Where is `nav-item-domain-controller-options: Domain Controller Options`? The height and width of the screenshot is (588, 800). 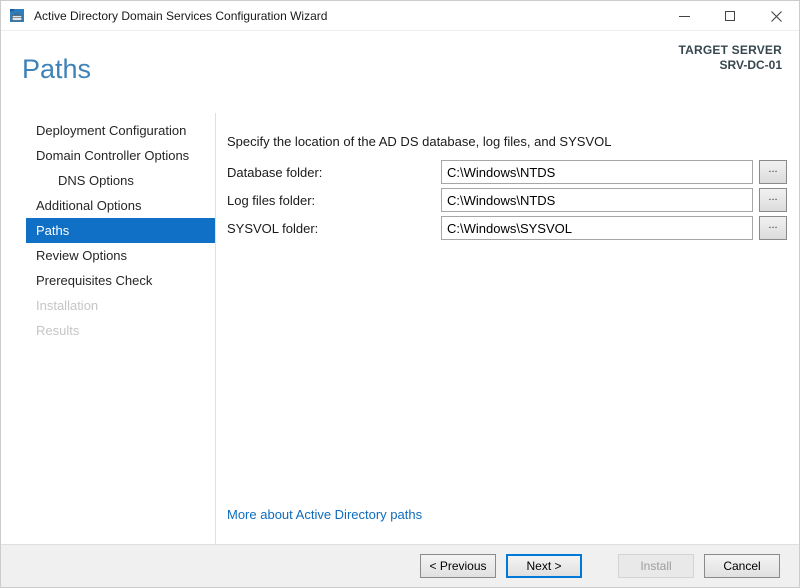 nav-item-domain-controller-options: Domain Controller Options is located at coordinates (120, 155).